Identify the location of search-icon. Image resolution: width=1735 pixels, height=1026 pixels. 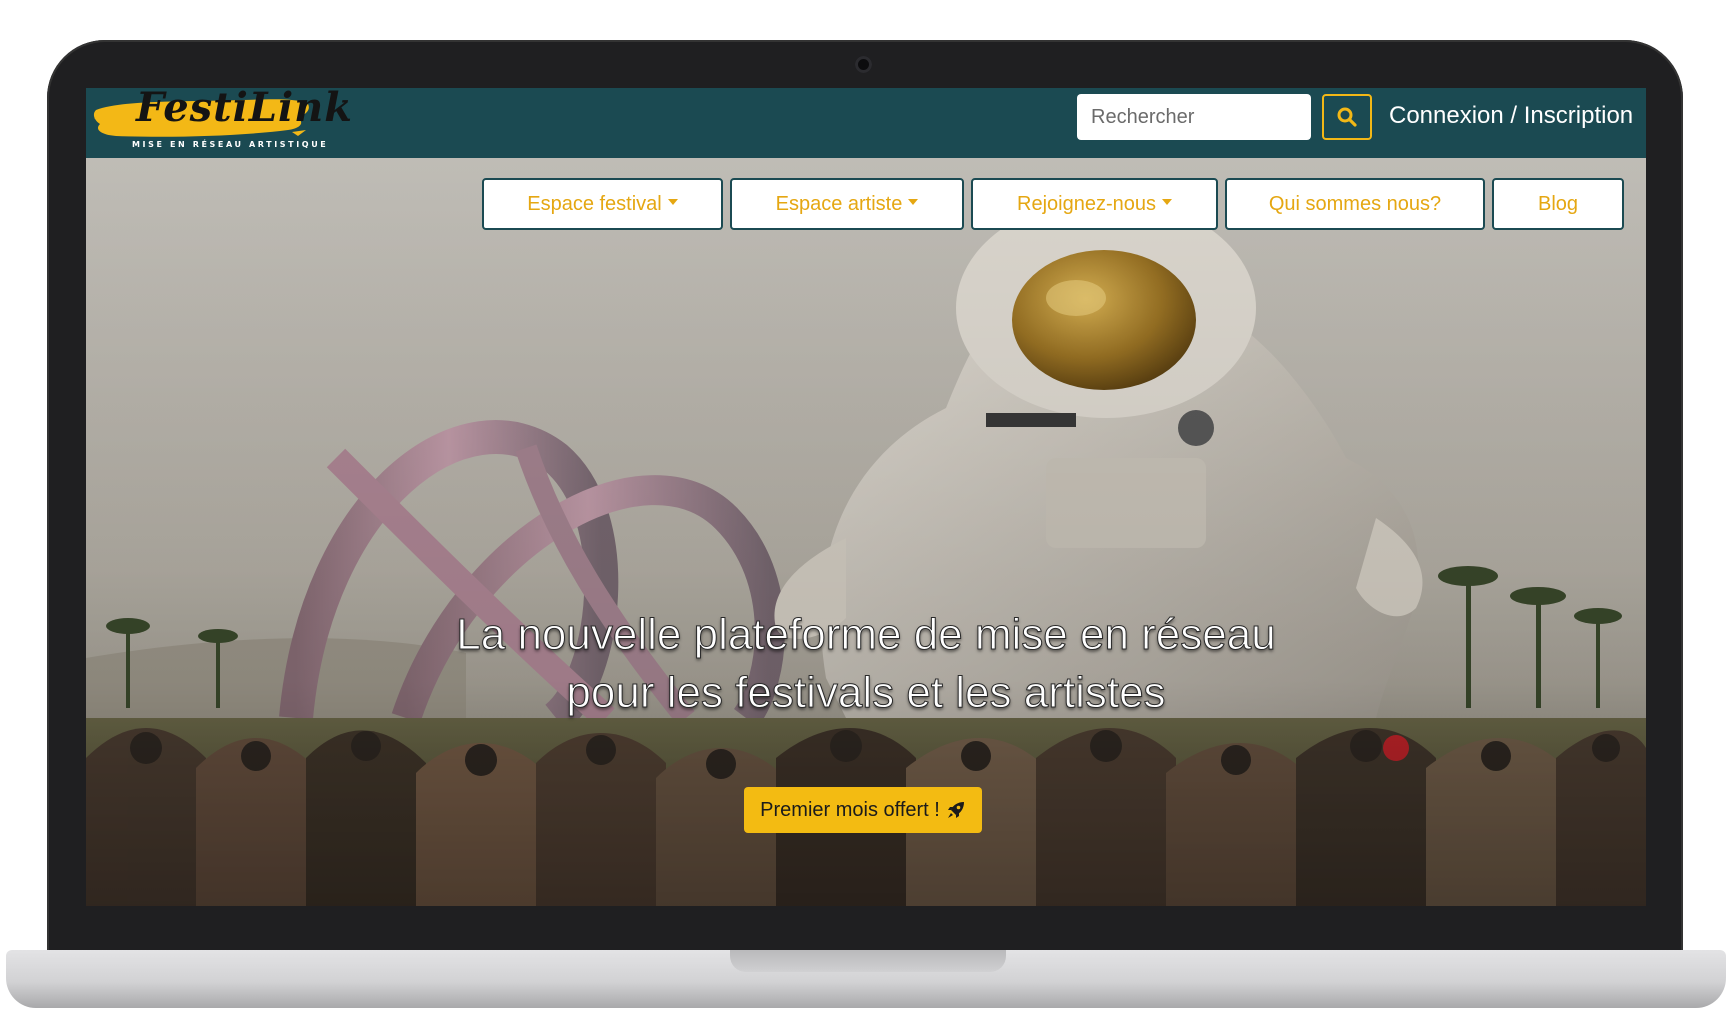
(1347, 117).